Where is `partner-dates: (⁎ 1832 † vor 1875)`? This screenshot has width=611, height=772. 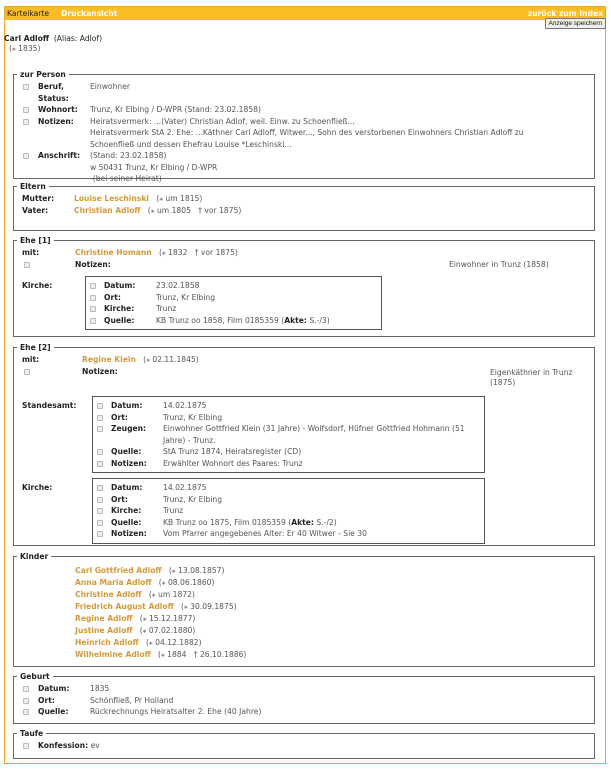 partner-dates: (⁎ 1832 † vor 1875) is located at coordinates (198, 252).